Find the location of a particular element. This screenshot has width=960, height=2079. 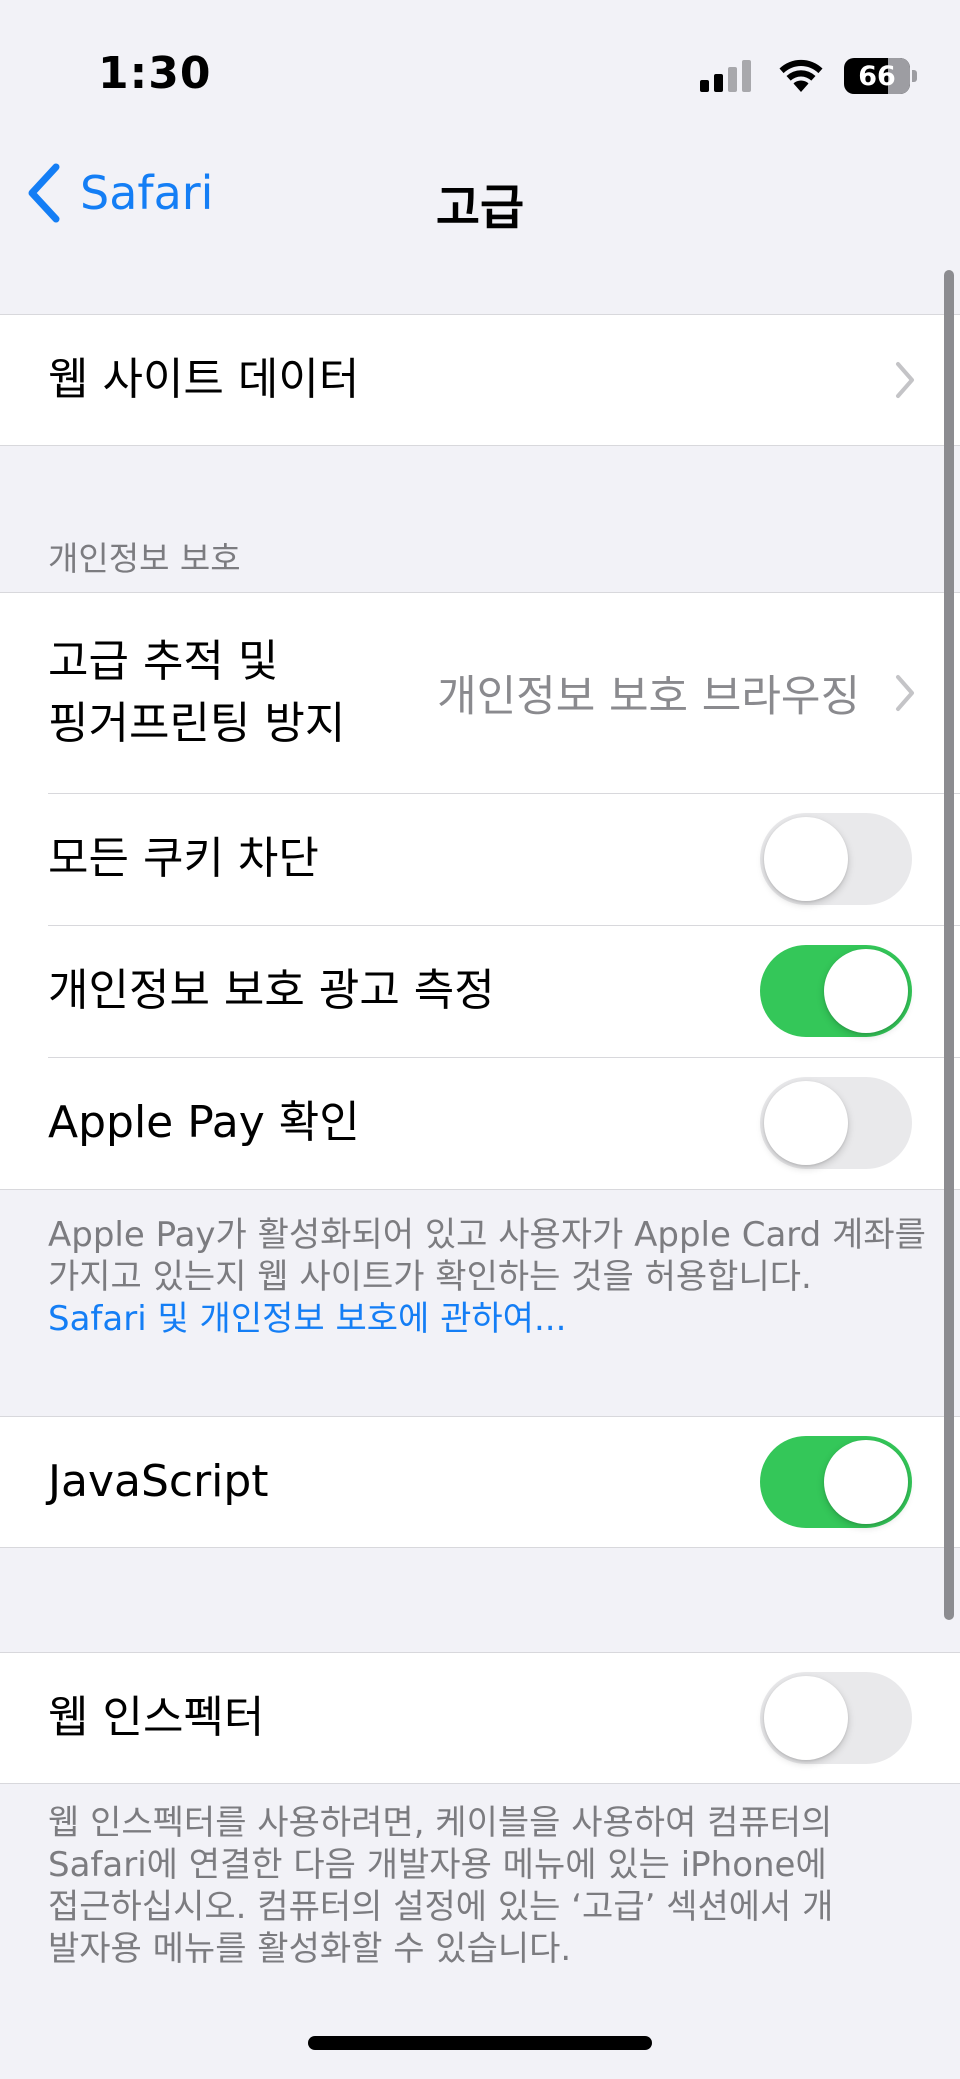

web-inspector-label: 웹 인스펙터 is located at coordinates (156, 1717).